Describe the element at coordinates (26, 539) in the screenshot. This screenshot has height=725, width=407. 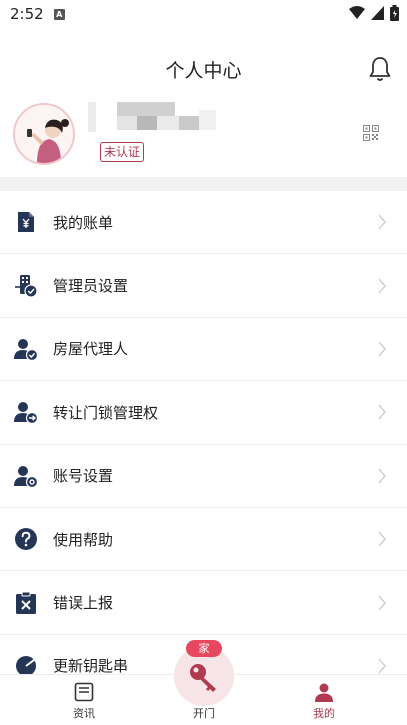
I see `help-icon` at that location.